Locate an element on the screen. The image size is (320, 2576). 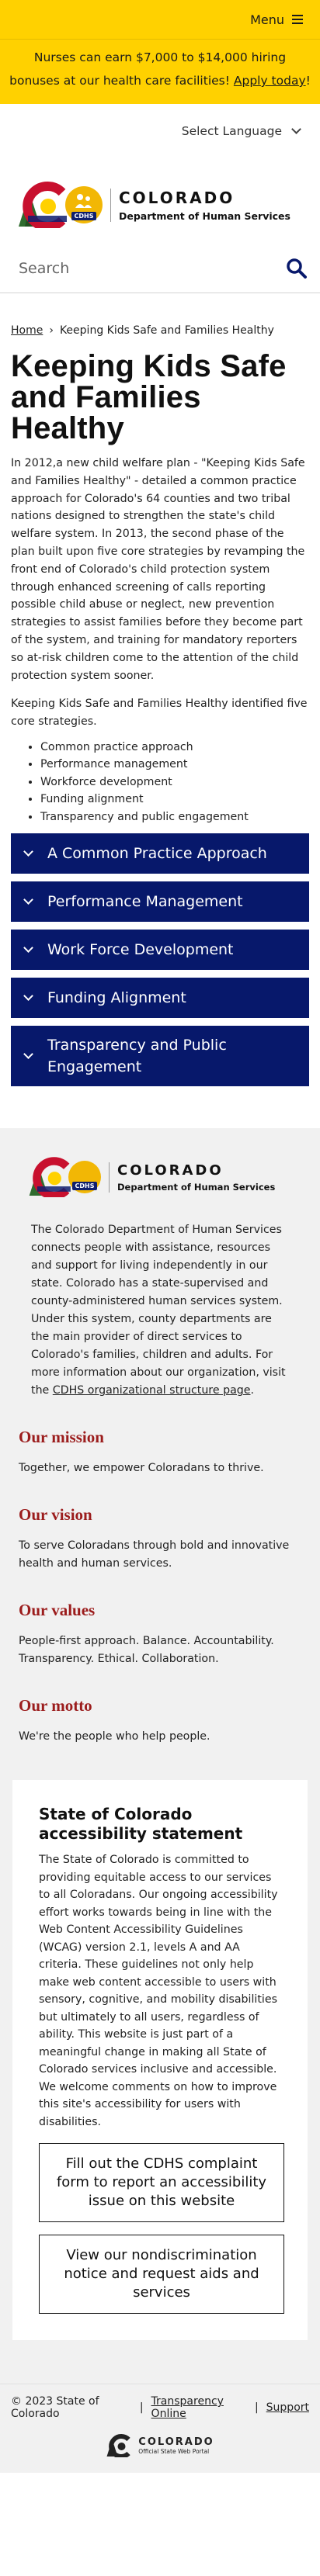
accordion-label: A Common Practice Approach is located at coordinates (157, 854).